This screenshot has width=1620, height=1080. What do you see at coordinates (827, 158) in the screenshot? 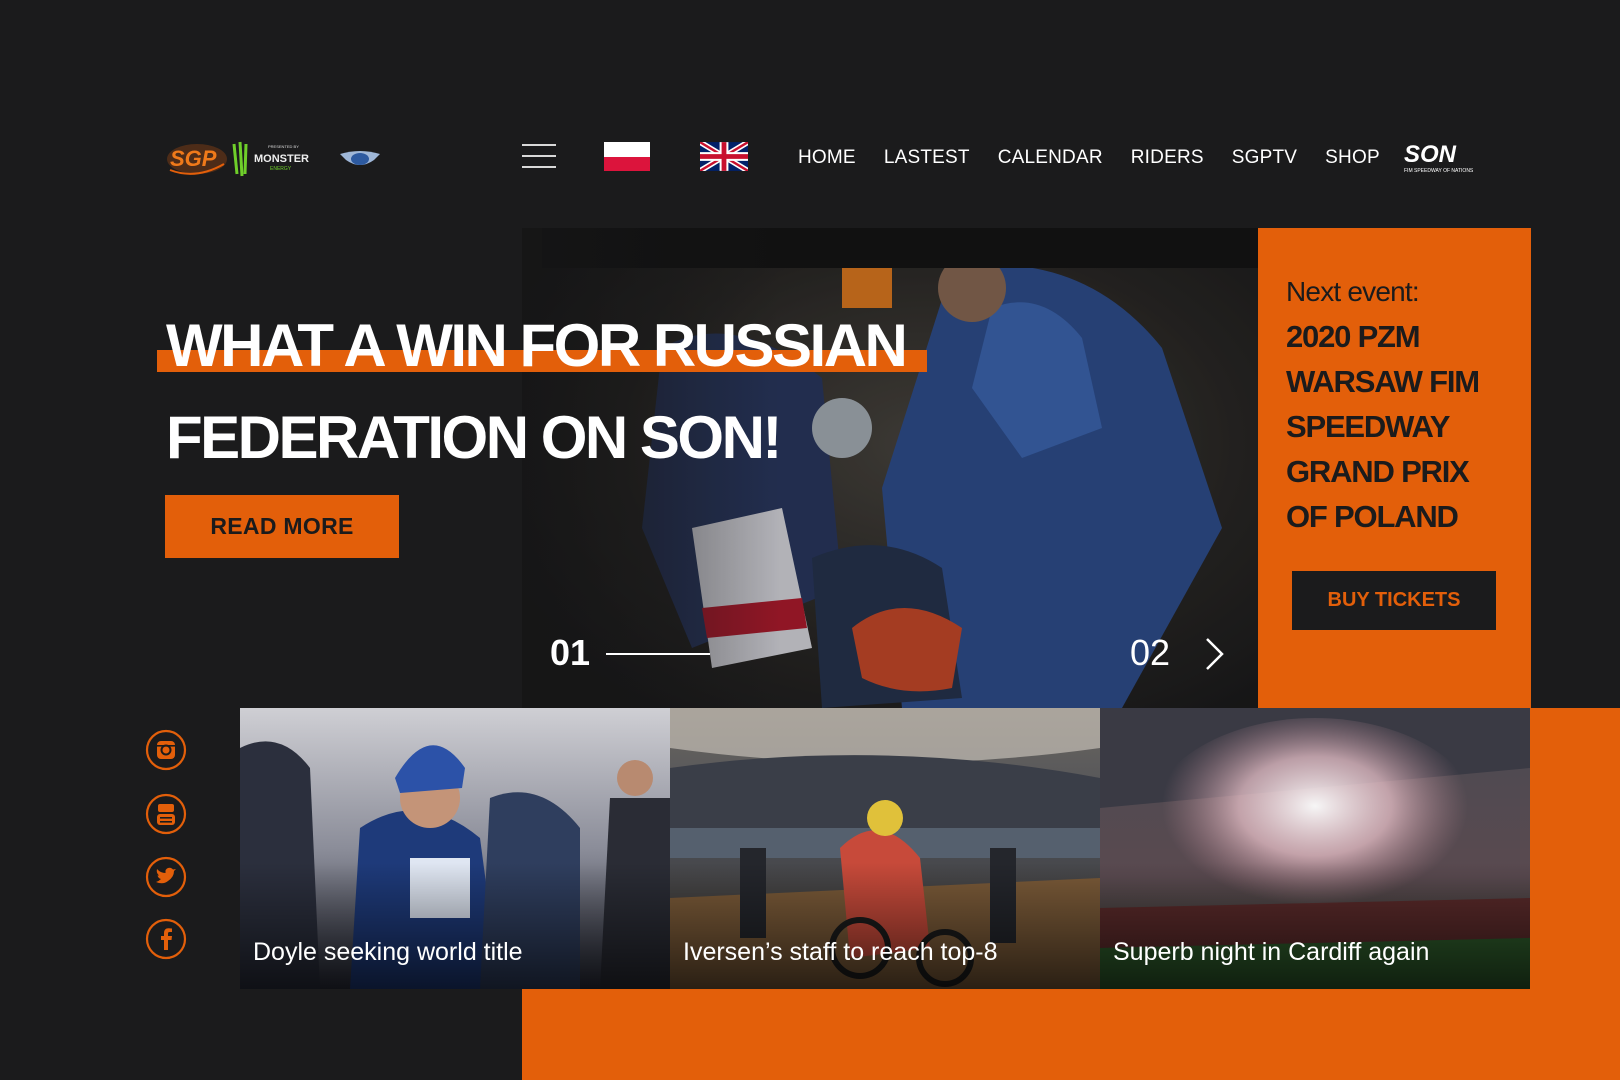
I see `nav-home: HOME` at bounding box center [827, 158].